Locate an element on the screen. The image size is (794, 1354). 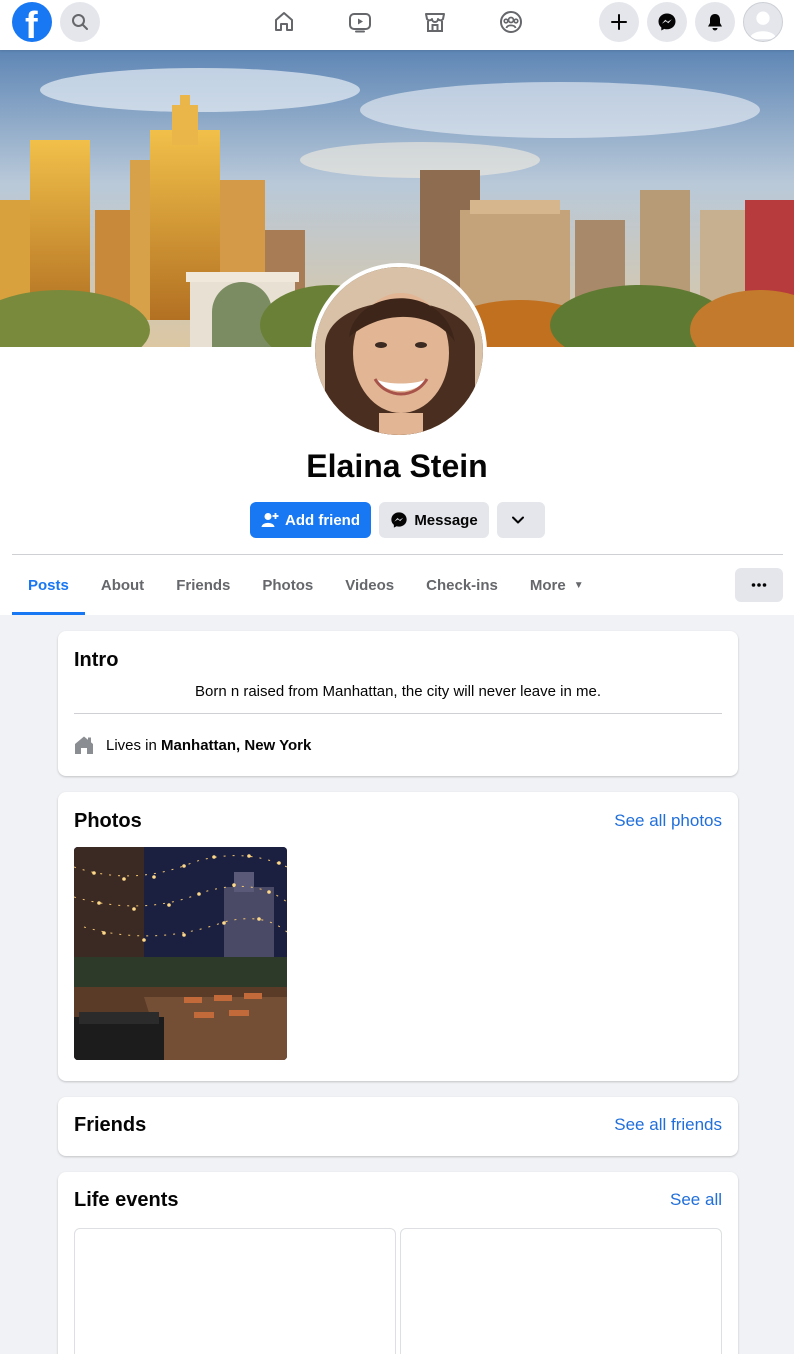
lives-prefix: Lives in is located at coordinates (134, 745).